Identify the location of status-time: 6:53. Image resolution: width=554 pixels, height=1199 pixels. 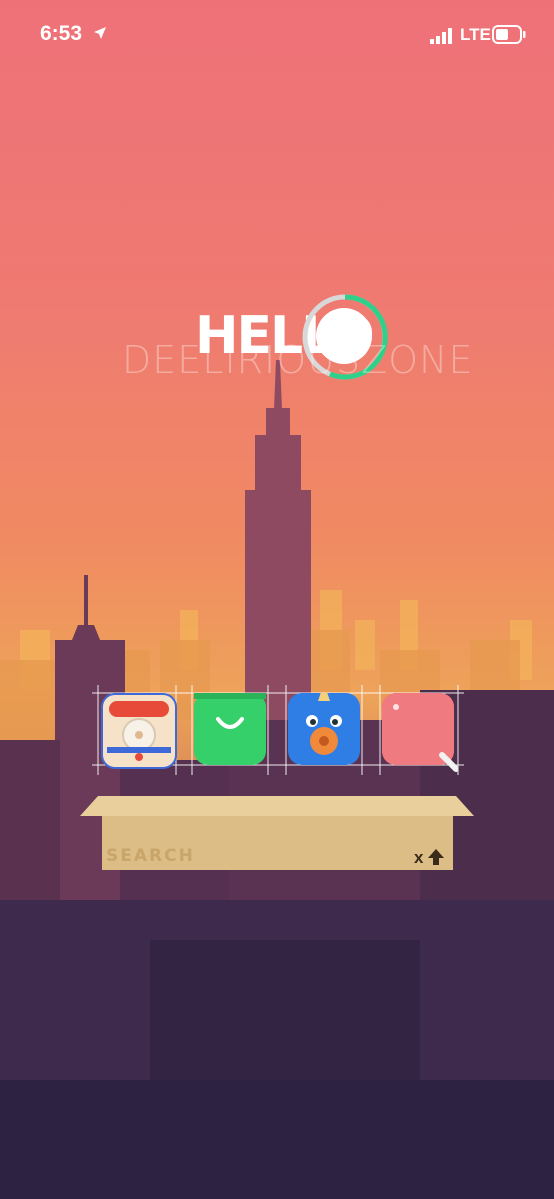
(61, 33).